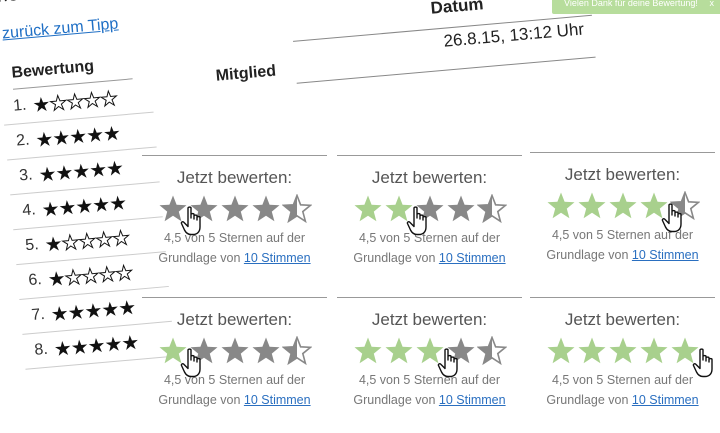 This screenshot has width=720, height=433. What do you see at coordinates (35, 280) in the screenshot?
I see `rank-number: 6.` at bounding box center [35, 280].